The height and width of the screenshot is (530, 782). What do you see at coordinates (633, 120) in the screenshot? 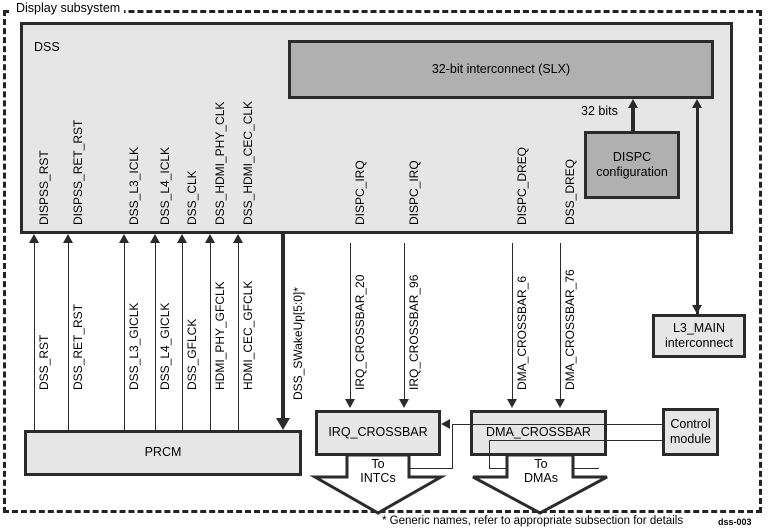
I see `dispc-to-slx-line` at bounding box center [633, 120].